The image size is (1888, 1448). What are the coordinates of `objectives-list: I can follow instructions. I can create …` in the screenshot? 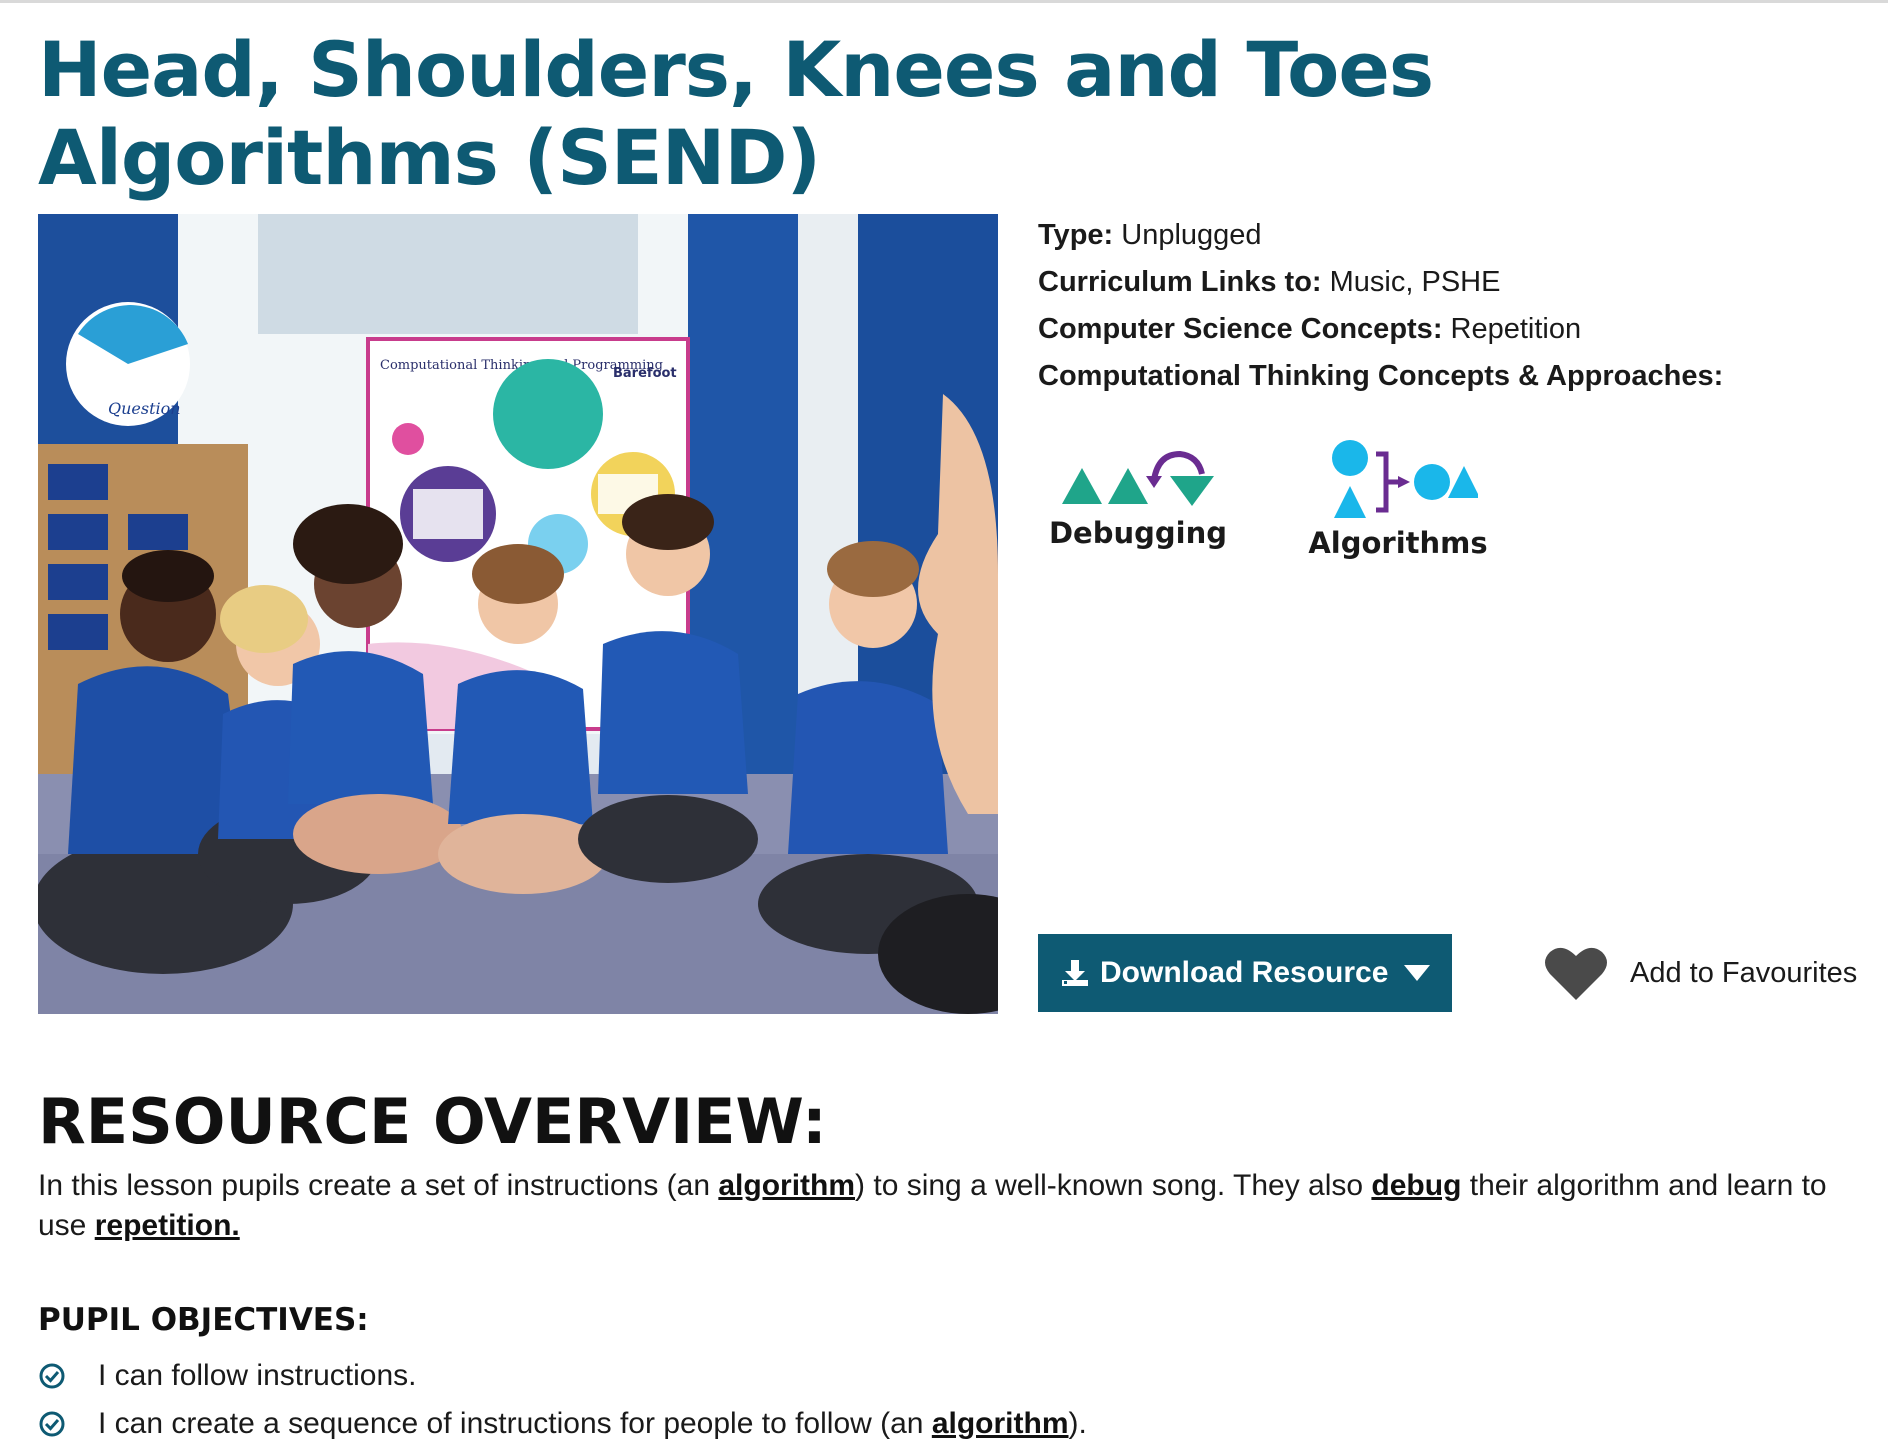 It's located at (953, 1400).